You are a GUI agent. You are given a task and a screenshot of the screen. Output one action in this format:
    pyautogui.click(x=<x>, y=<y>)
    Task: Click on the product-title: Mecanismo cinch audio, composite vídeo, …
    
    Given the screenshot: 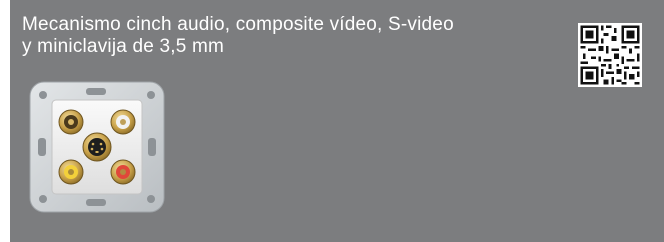 What is the action you would take?
    pyautogui.click(x=292, y=36)
    